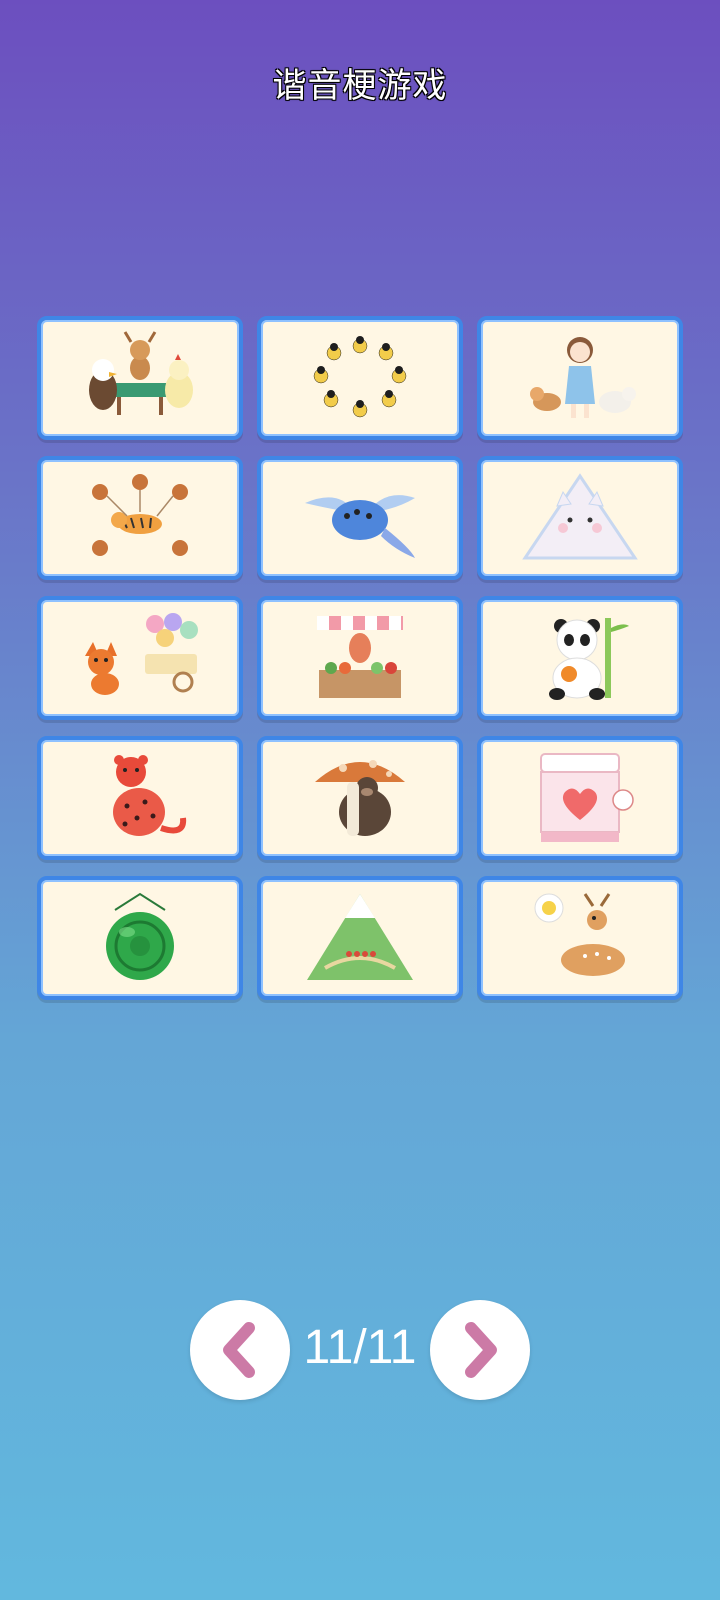  I want to click on chevron-right-icon, so click(481, 1350).